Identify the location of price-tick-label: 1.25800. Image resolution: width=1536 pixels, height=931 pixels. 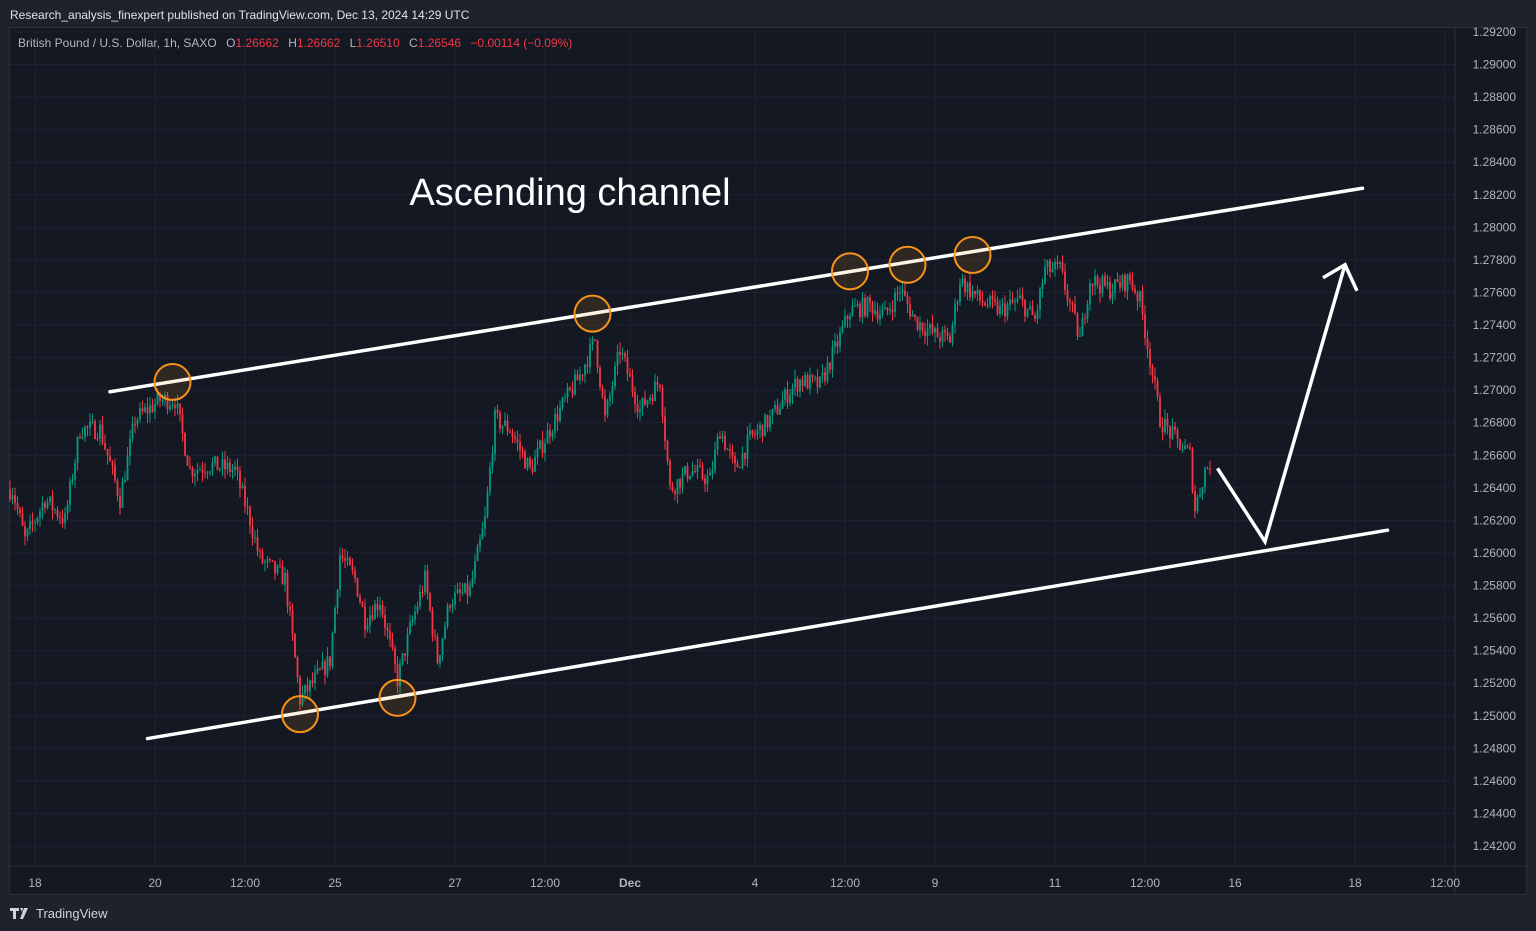
(1495, 586).